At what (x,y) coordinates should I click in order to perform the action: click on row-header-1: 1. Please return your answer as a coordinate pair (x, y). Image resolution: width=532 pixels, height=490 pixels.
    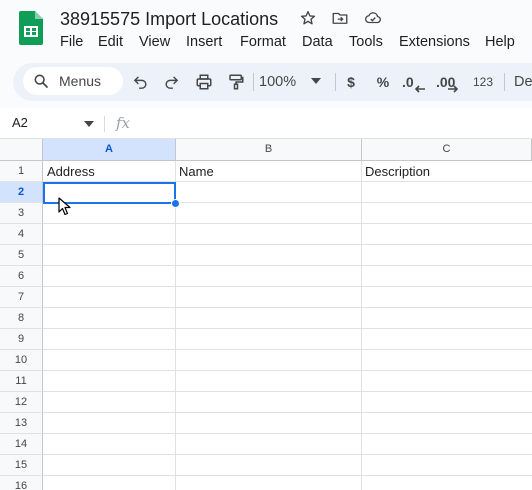
    Looking at the image, I should click on (21, 171).